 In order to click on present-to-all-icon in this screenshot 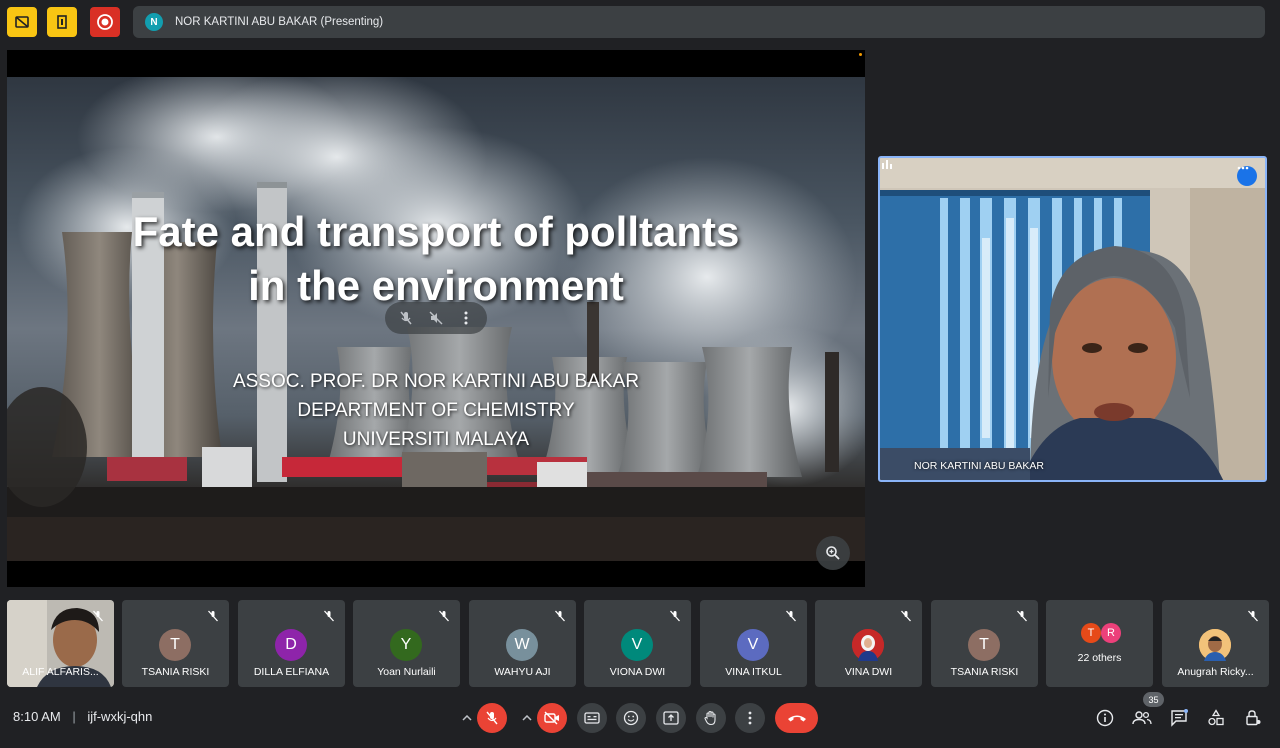, I will do `click(671, 718)`.